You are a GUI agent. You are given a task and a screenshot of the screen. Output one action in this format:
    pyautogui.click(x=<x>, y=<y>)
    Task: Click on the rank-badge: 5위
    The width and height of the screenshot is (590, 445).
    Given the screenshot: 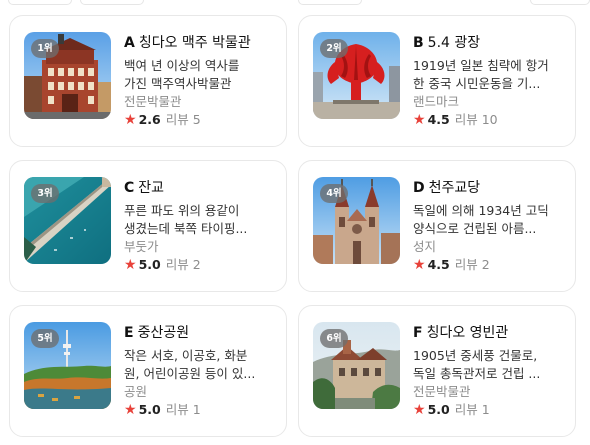 What is the action you would take?
    pyautogui.click(x=45, y=338)
    